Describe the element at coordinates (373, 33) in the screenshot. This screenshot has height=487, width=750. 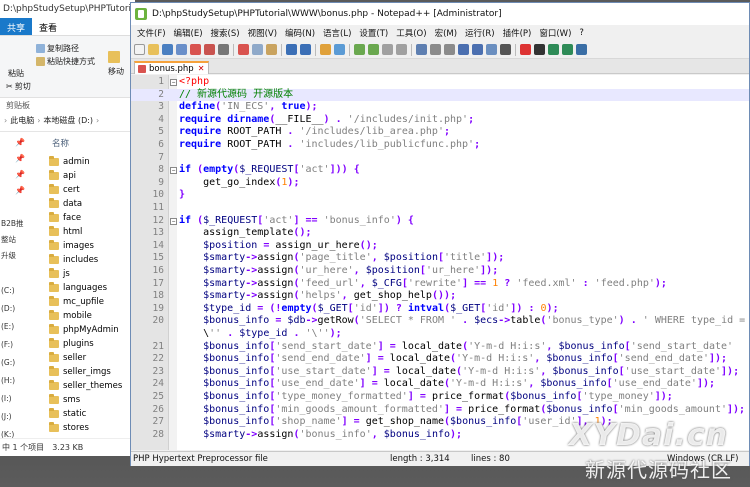
I see `menu-settings: 设置(T)` at that location.